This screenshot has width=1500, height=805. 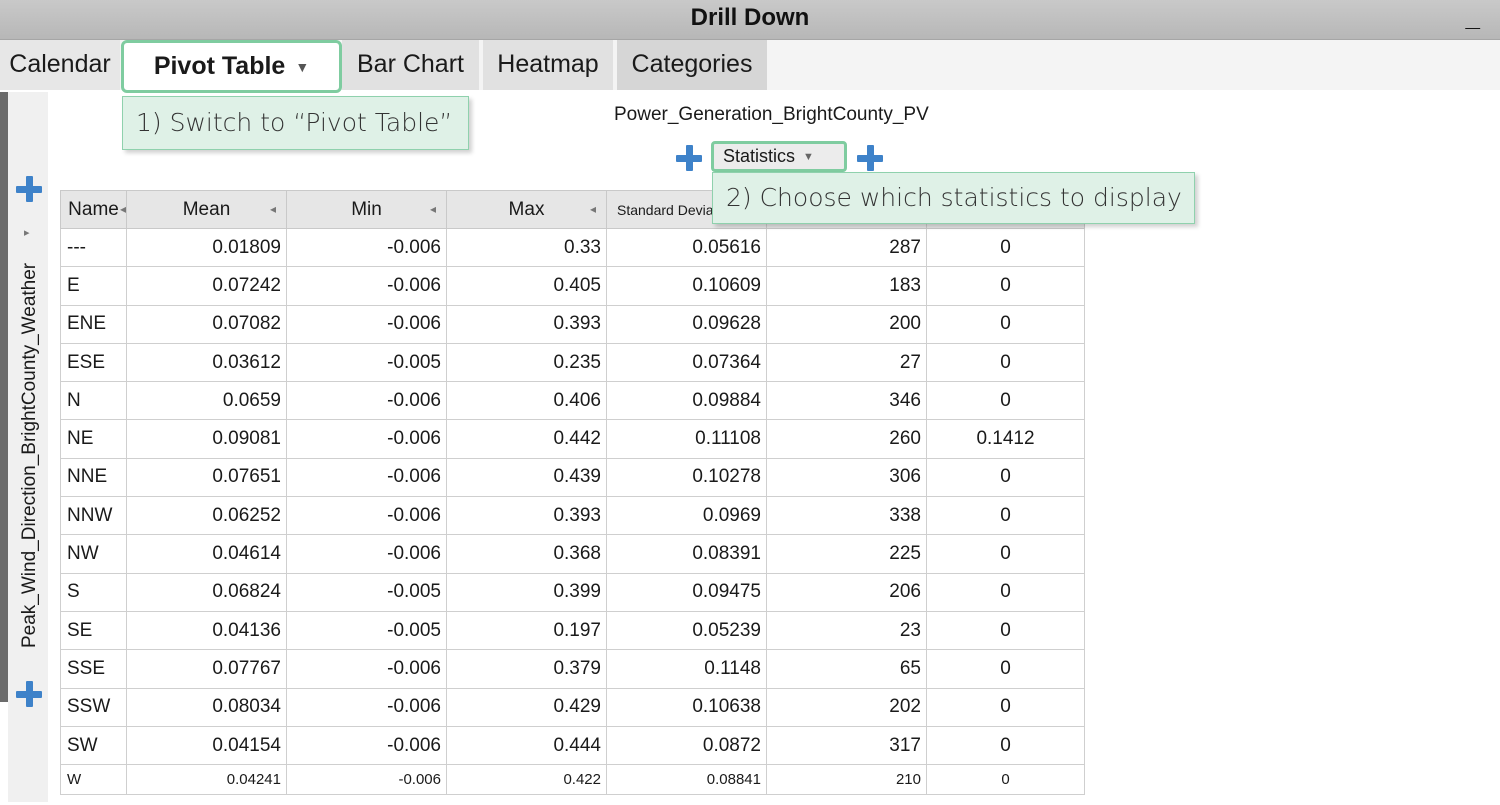 What do you see at coordinates (206, 516) in the screenshot?
I see `mean-cell: 0.06252` at bounding box center [206, 516].